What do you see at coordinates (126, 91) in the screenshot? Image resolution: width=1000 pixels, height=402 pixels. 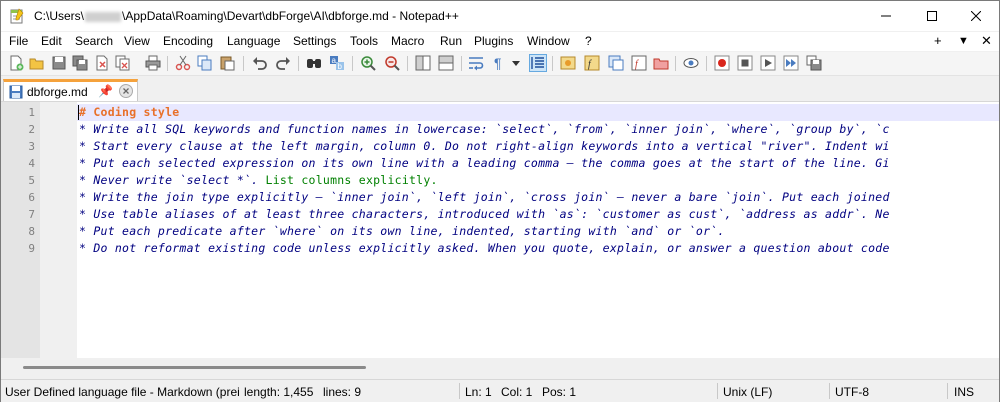 I see `tab-close-icon` at bounding box center [126, 91].